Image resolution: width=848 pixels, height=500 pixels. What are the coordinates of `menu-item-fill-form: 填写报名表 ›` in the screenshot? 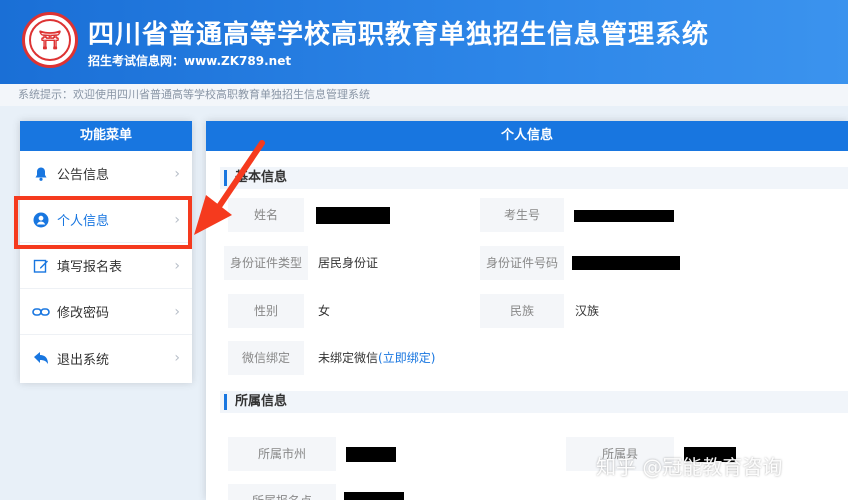 It's located at (106, 266).